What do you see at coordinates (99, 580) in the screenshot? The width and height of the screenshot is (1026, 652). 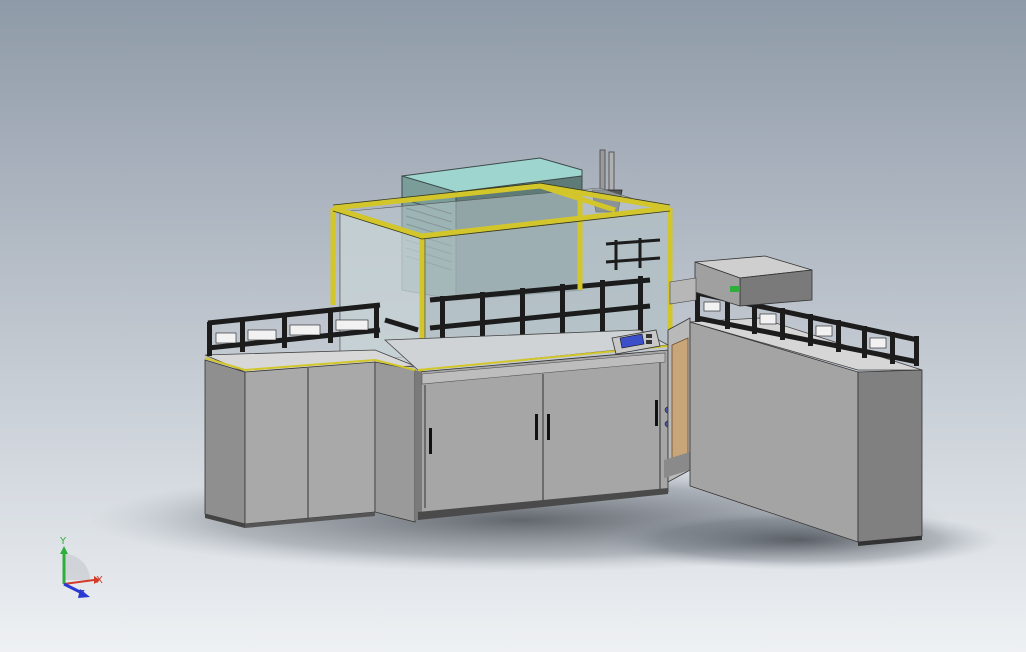 I see `x-axis-label: X` at bounding box center [99, 580].